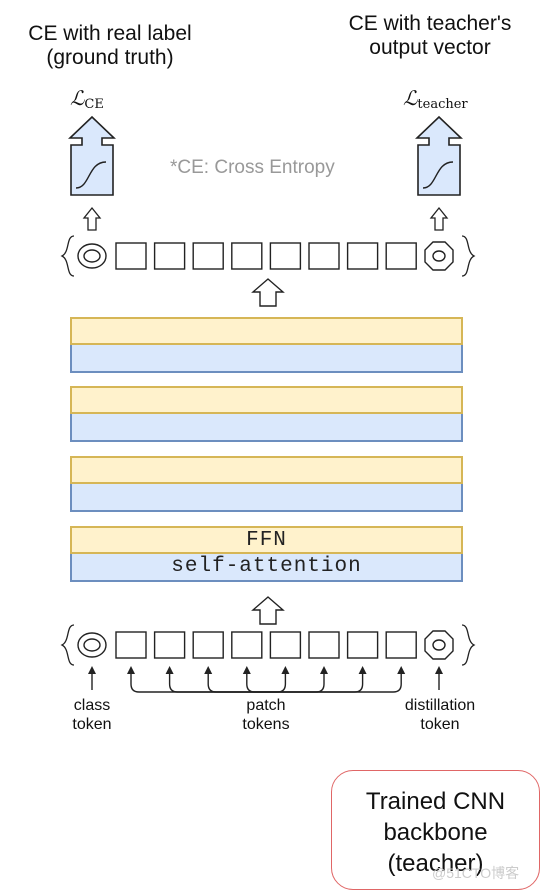 This screenshot has height=891, width=541. What do you see at coordinates (266, 715) in the screenshot?
I see `patch-tokens-label: patch tokens` at bounding box center [266, 715].